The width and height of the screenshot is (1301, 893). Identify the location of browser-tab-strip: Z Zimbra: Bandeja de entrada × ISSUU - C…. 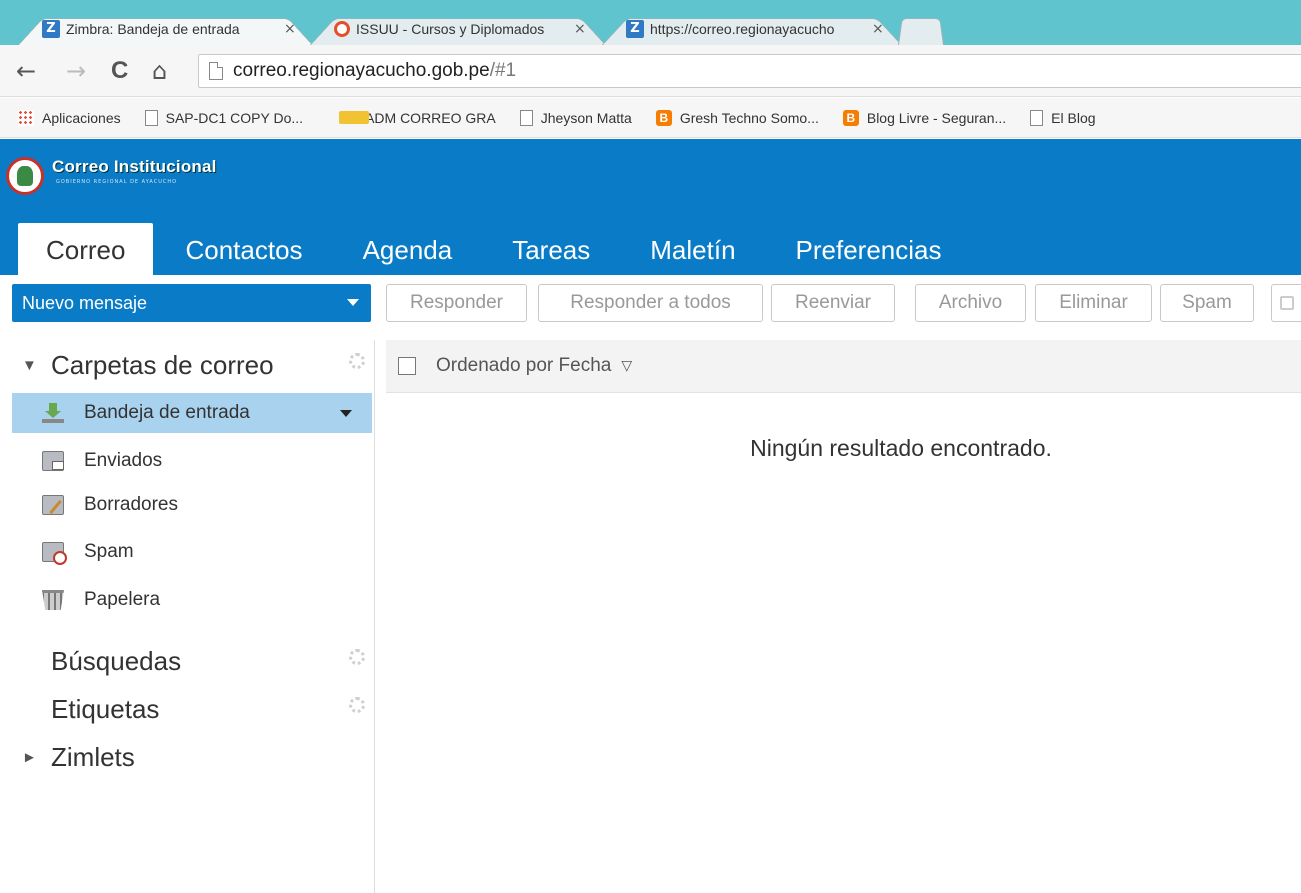
(650, 22).